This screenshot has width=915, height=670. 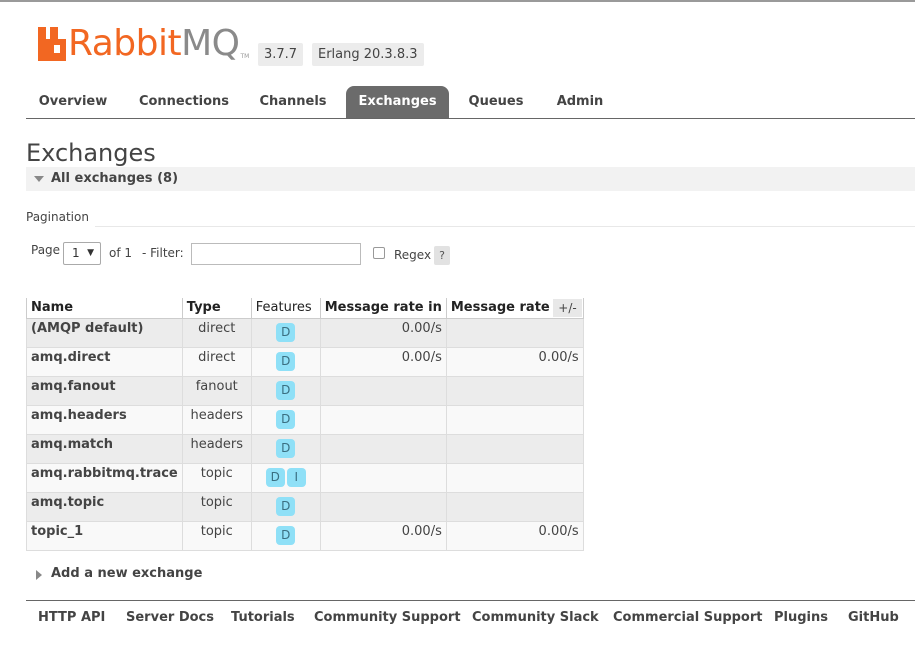 What do you see at coordinates (46, 250) in the screenshot?
I see `page-label: Page` at bounding box center [46, 250].